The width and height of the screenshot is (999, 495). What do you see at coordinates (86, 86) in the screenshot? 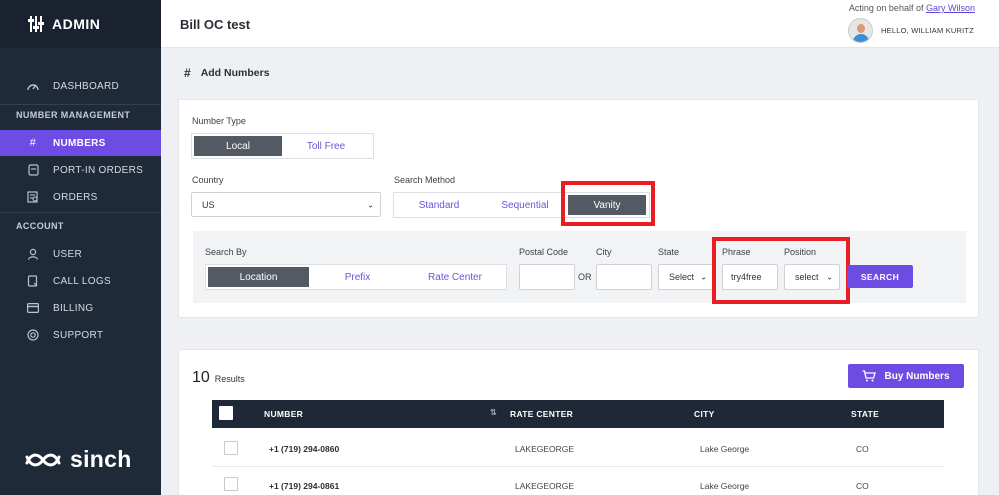
I see `sidebar-item-label: DASHBOARD` at bounding box center [86, 86].